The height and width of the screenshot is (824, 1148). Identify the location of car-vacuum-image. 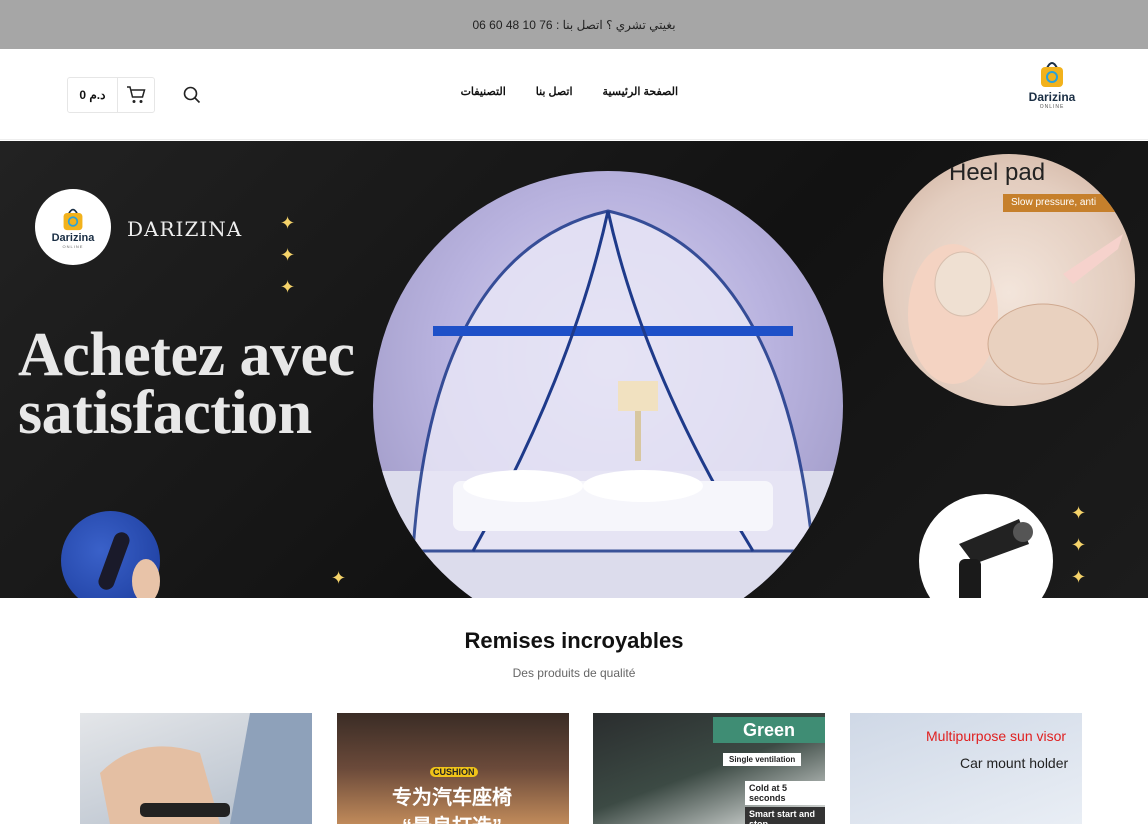
(986, 546).